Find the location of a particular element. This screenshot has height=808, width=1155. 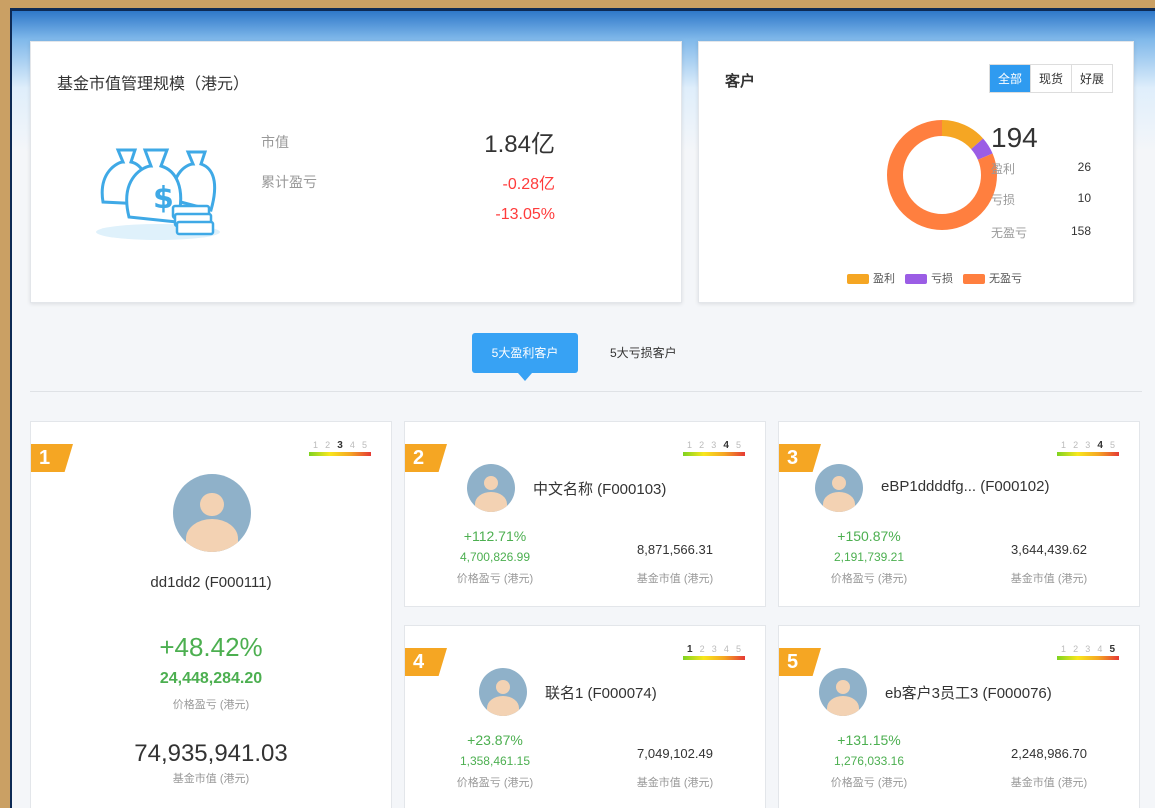

rank-badge: 5 is located at coordinates (800, 662).